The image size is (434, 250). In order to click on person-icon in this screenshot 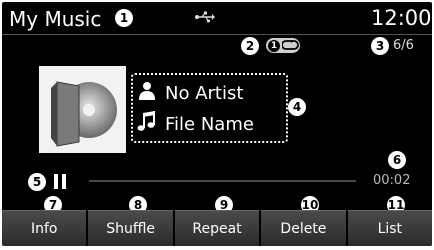, I will do `click(147, 93)`.